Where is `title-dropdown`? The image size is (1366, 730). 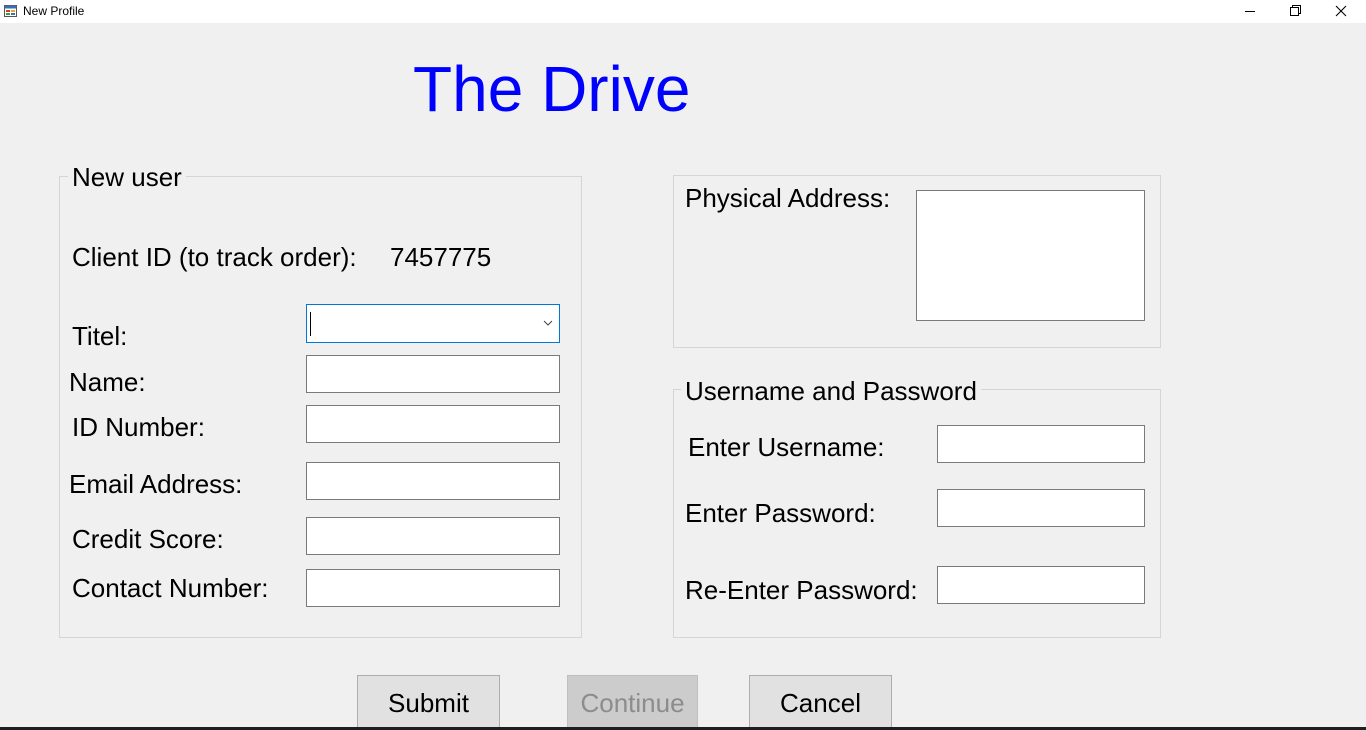
title-dropdown is located at coordinates (433, 323).